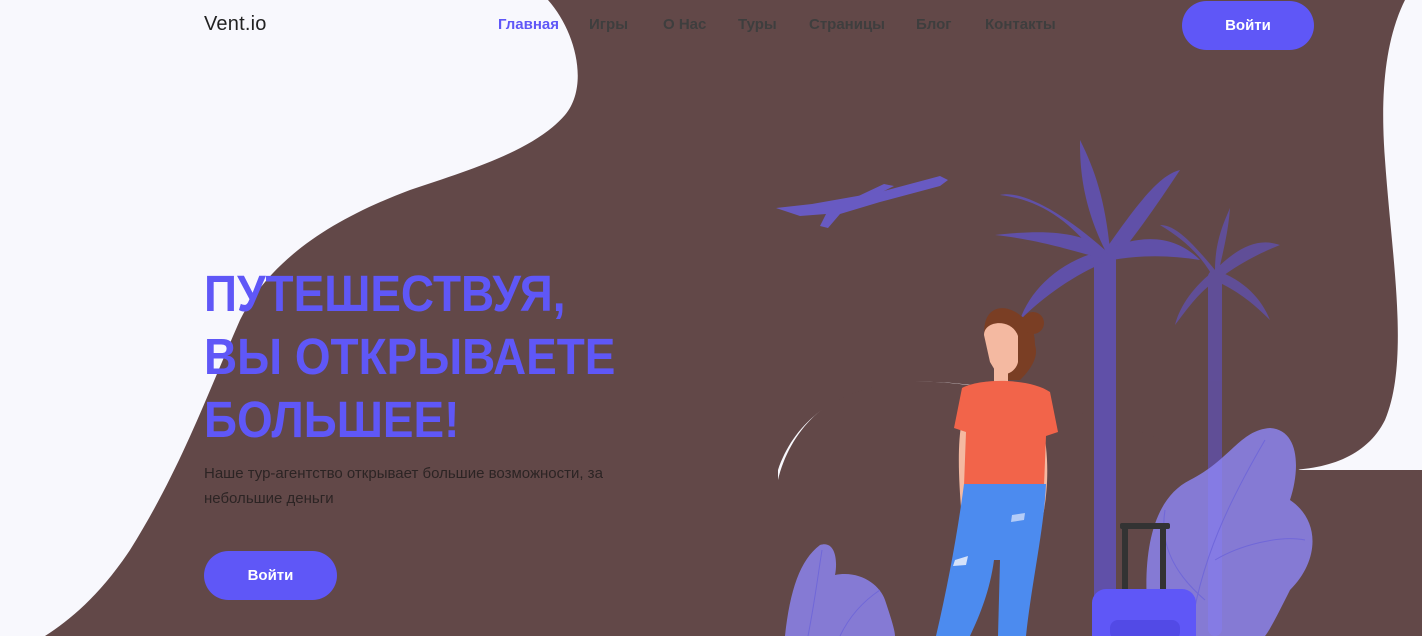  What do you see at coordinates (410, 356) in the screenshot?
I see `hero-title: ПУТЕШЕСТВУЯ, ВЫ ОТКРЫВАЕТЕ БОЛЬШЕЕ!` at bounding box center [410, 356].